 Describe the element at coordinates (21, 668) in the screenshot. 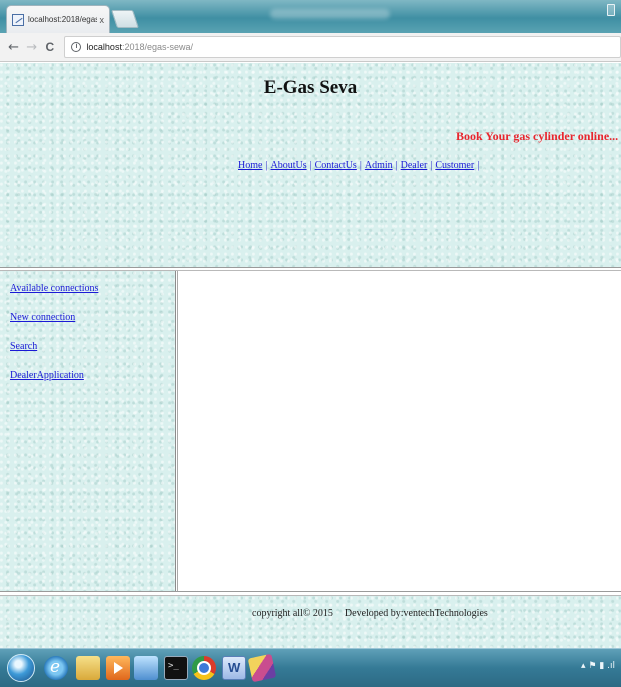

I see `windows-start-icon` at that location.